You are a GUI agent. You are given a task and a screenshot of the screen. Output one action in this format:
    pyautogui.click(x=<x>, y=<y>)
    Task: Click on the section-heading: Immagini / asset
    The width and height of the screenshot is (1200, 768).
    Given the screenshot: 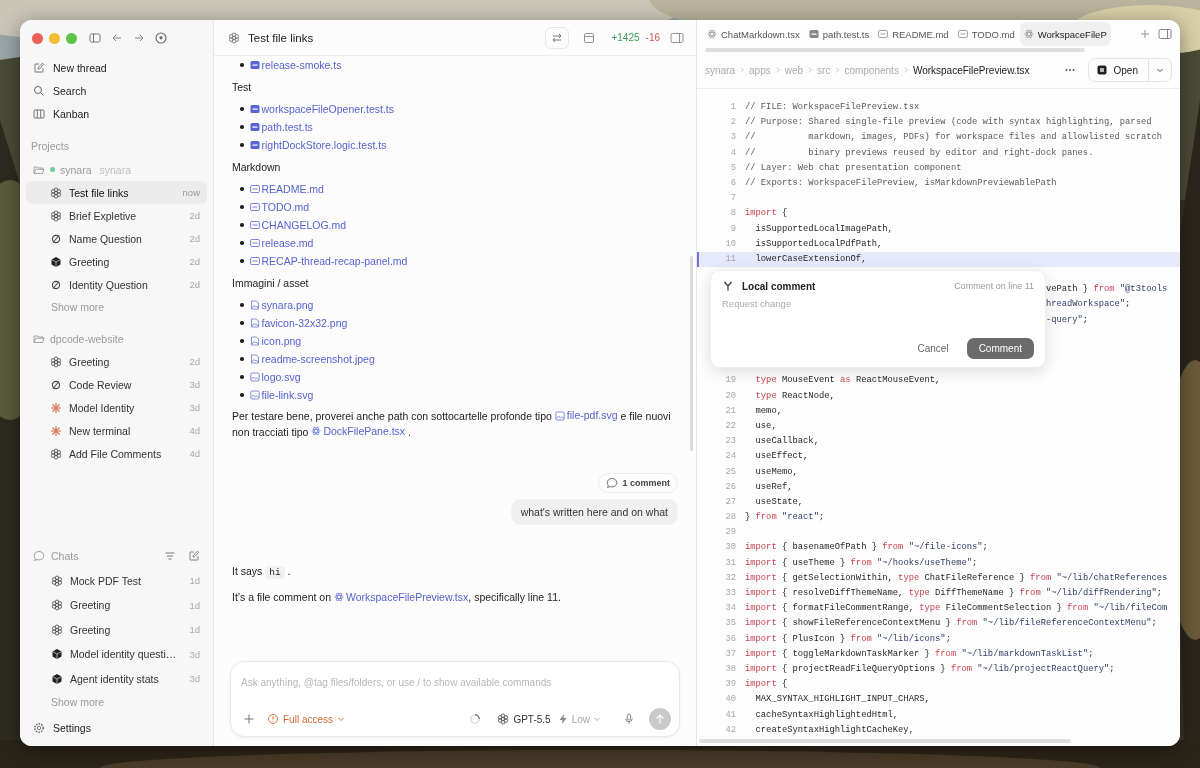 What is the action you would take?
    pyautogui.click(x=271, y=283)
    